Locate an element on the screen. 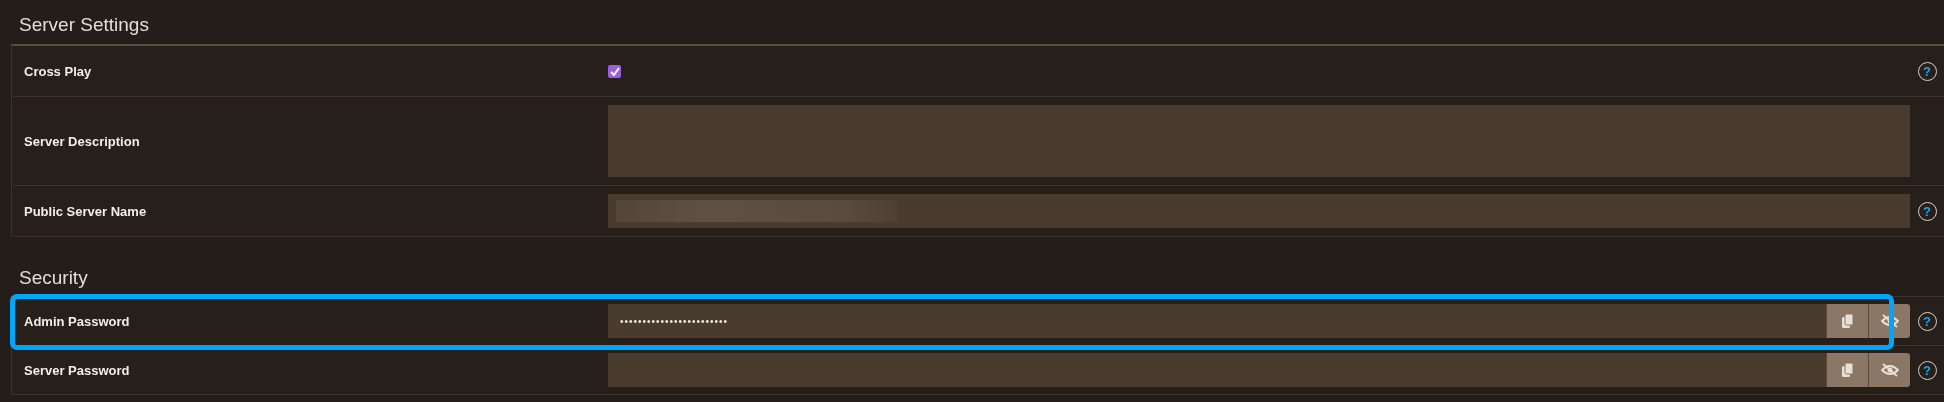 The height and width of the screenshot is (402, 1944). field-label: Cross Play is located at coordinates (58, 71).